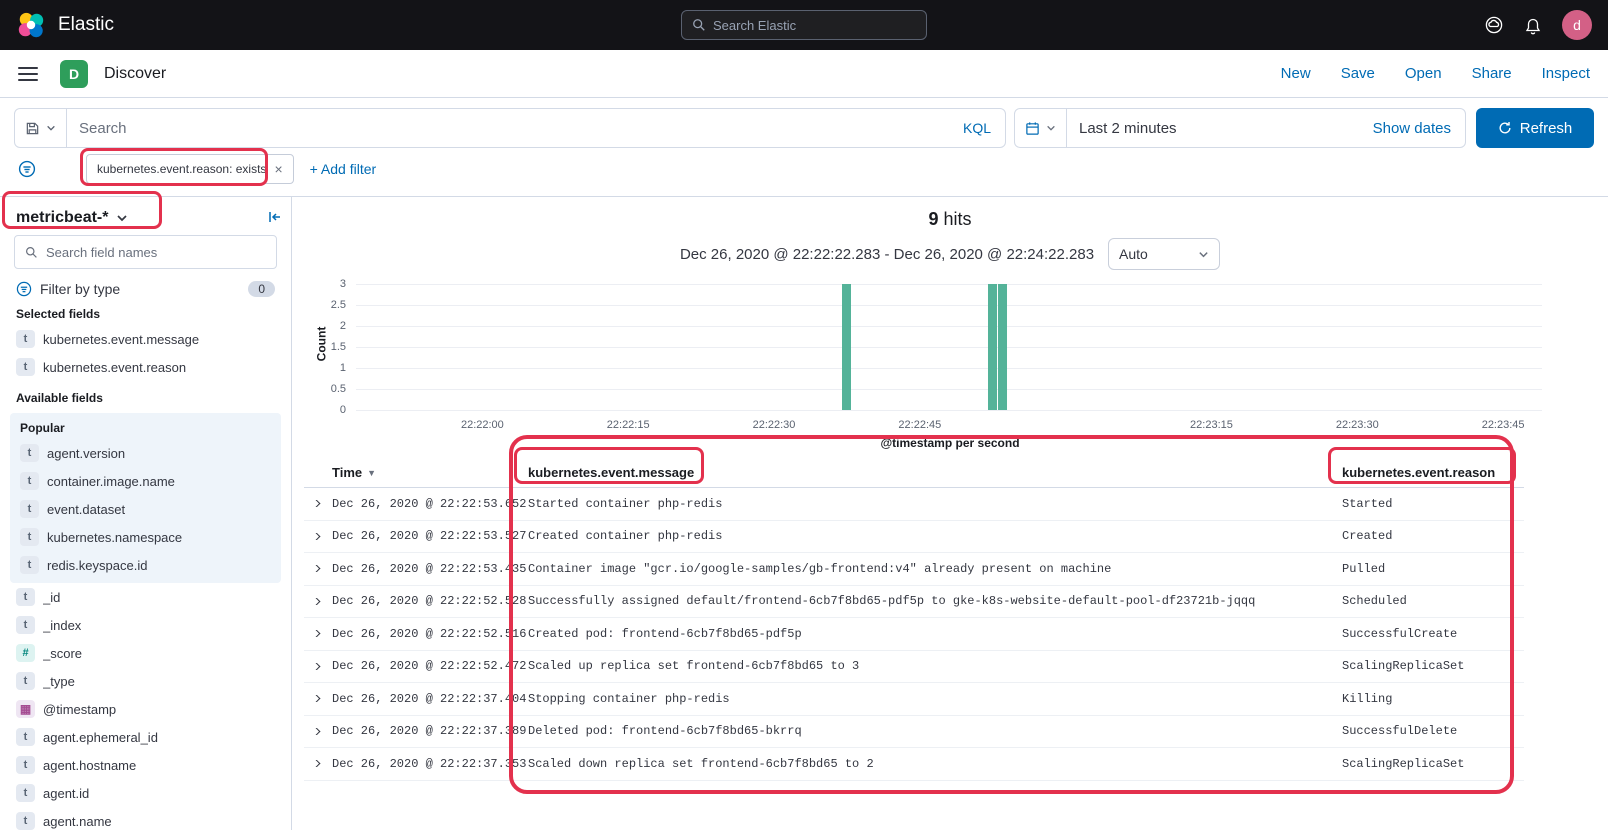 The width and height of the screenshot is (1608, 830). Describe the element at coordinates (430, 472) in the screenshot. I see `time-column-header: Time ▼` at that location.